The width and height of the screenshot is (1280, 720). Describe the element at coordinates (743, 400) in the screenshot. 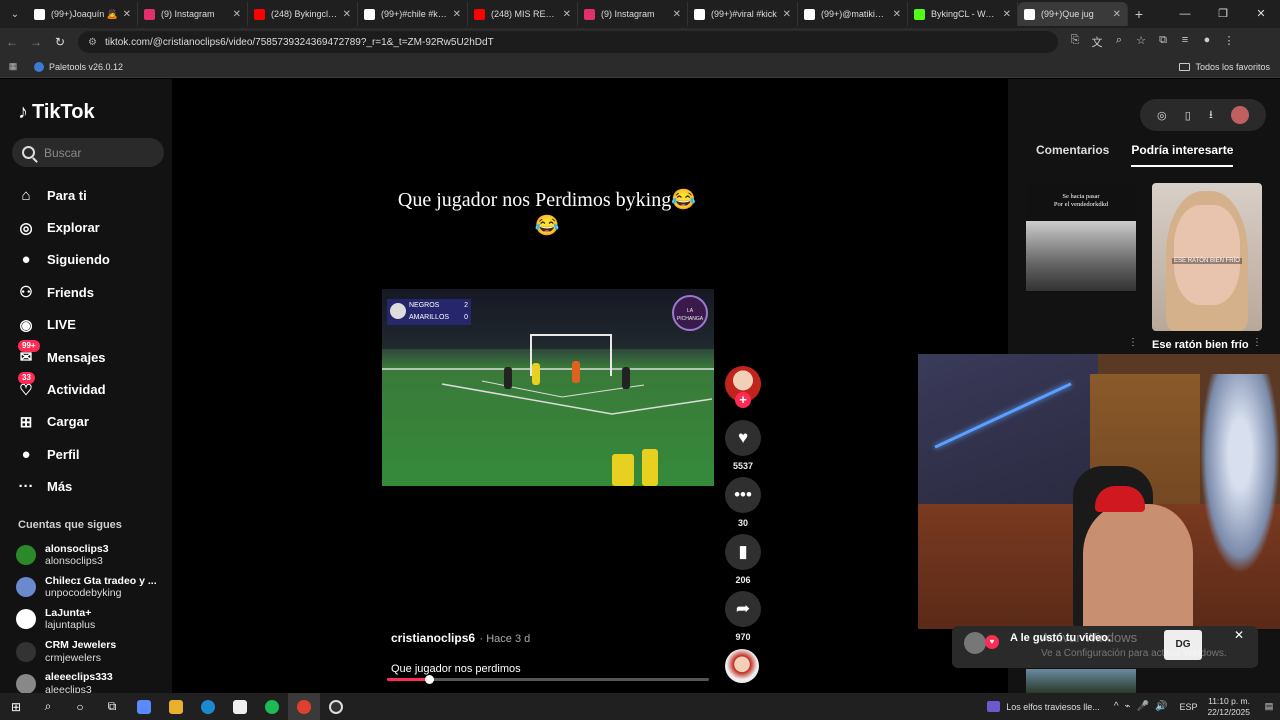

I see `follow-plus-button: +` at that location.